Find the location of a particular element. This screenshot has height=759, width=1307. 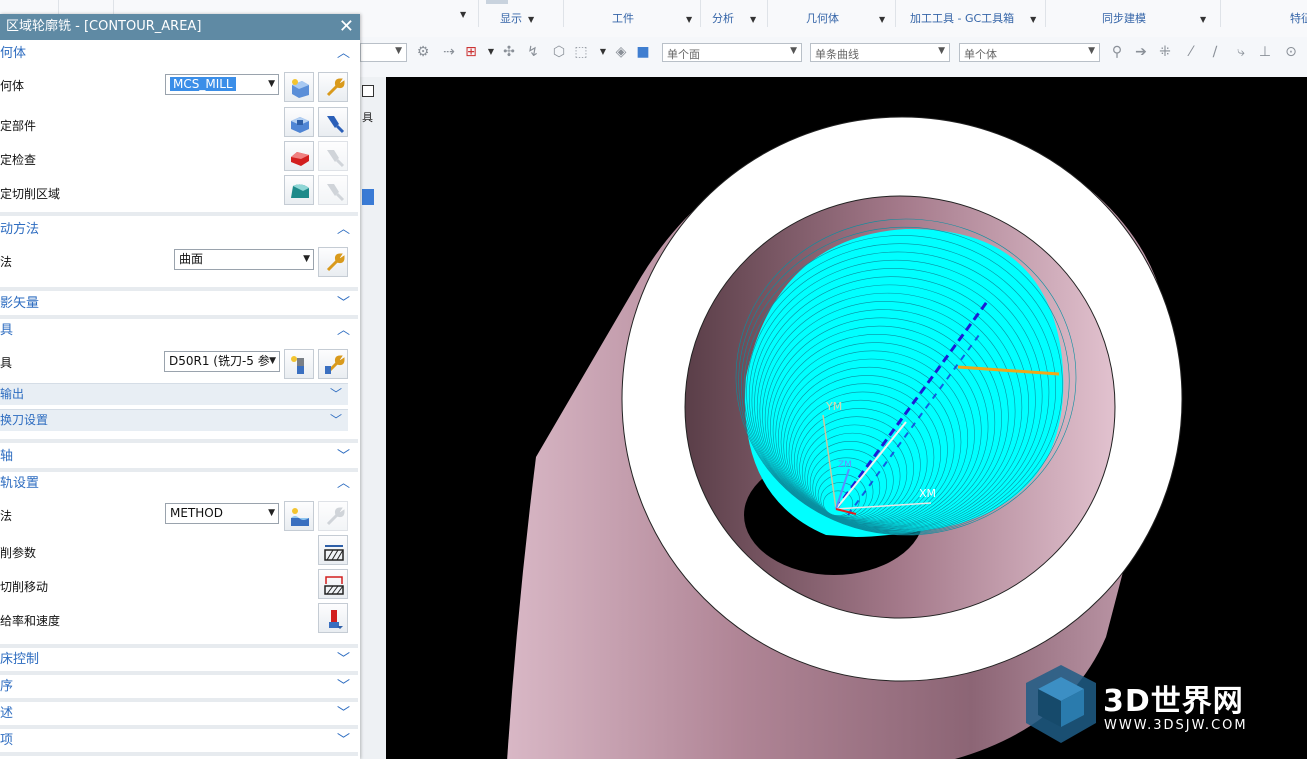

face-icon: ◈ is located at coordinates (621, 52).